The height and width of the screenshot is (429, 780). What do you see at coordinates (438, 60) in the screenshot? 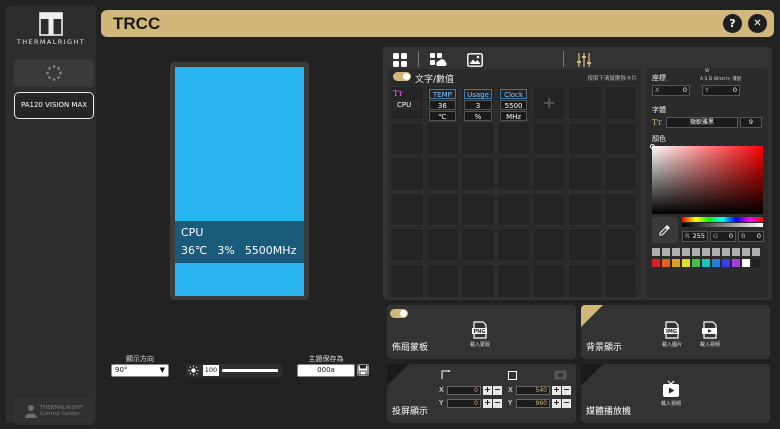
I see `cloud-theme-button` at bounding box center [438, 60].